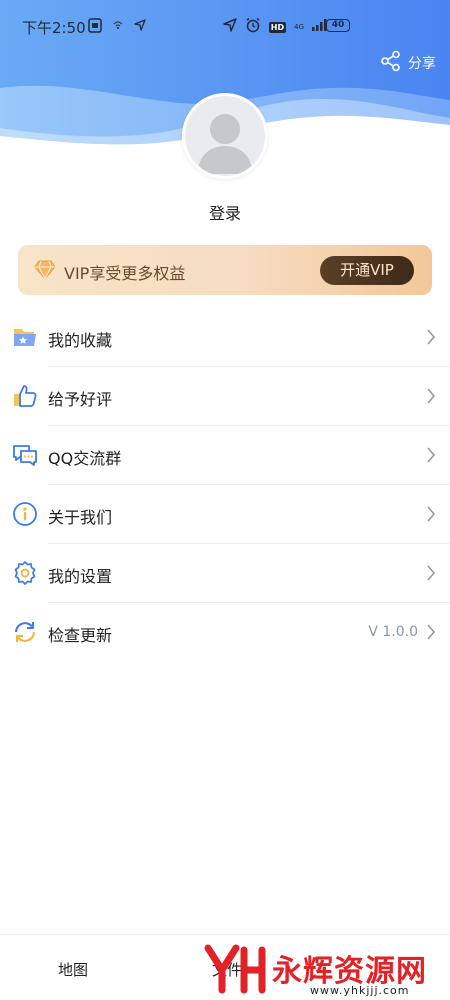 The width and height of the screenshot is (450, 1000). I want to click on menu-item-favorites: 我的收藏, so click(225, 337).